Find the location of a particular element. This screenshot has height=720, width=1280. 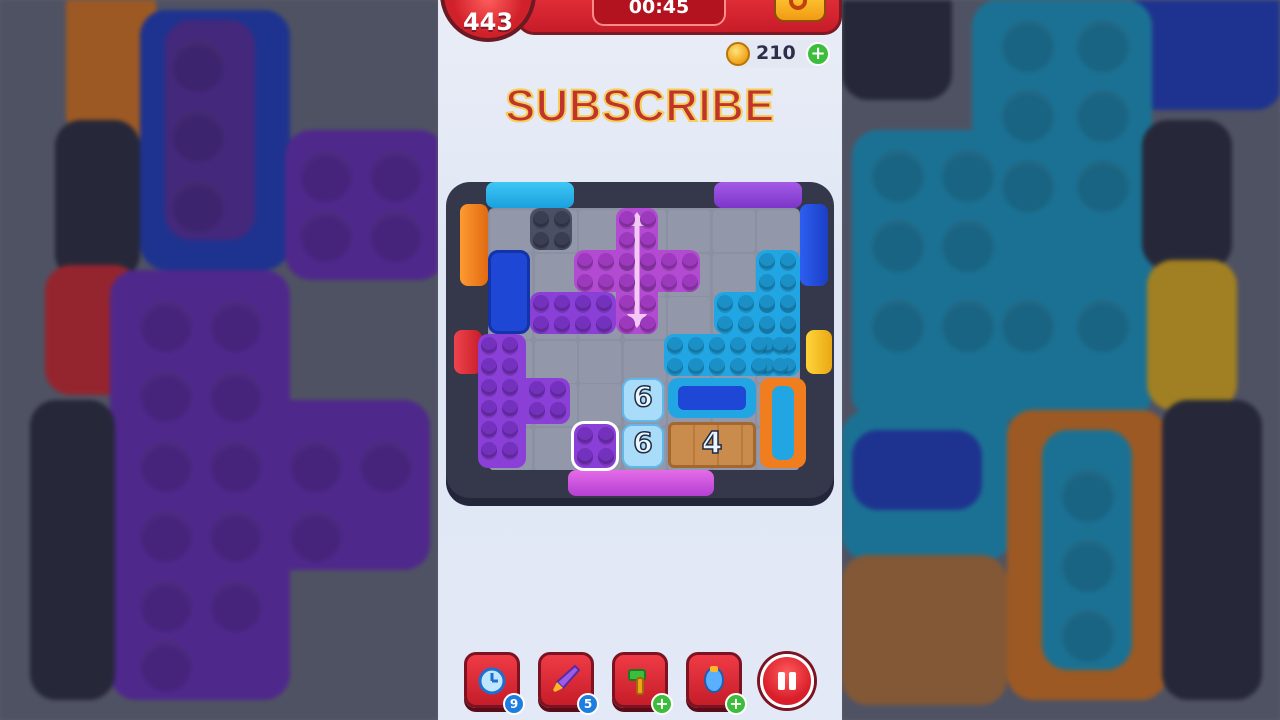

rocket-icon is located at coordinates (567, 678).